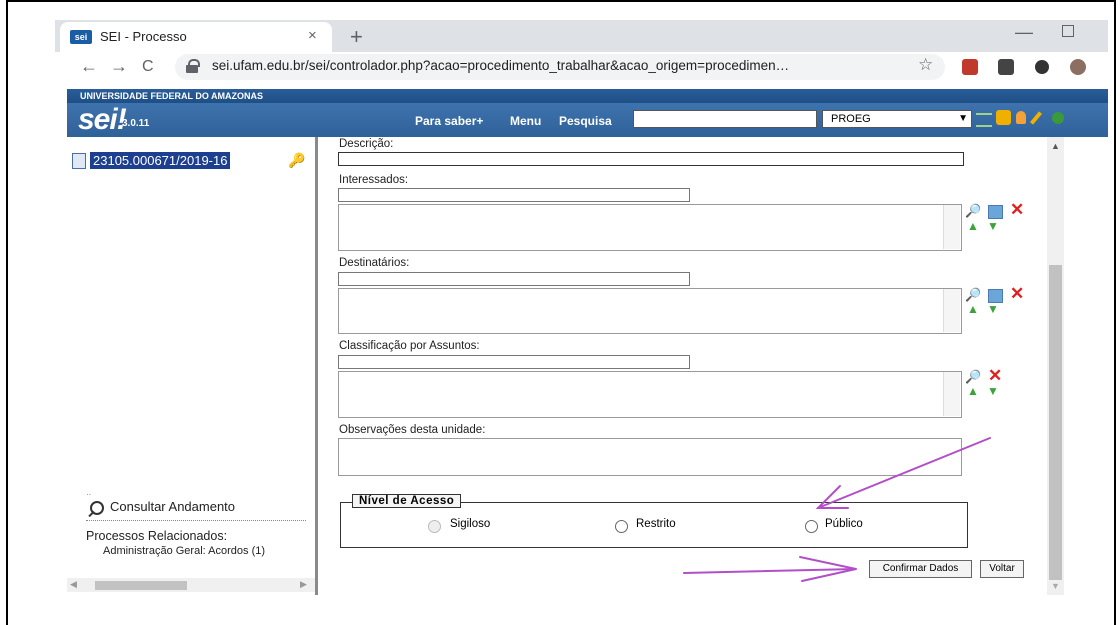 The width and height of the screenshot is (1120, 625). I want to click on annotation-arrows, so click(837, 509).